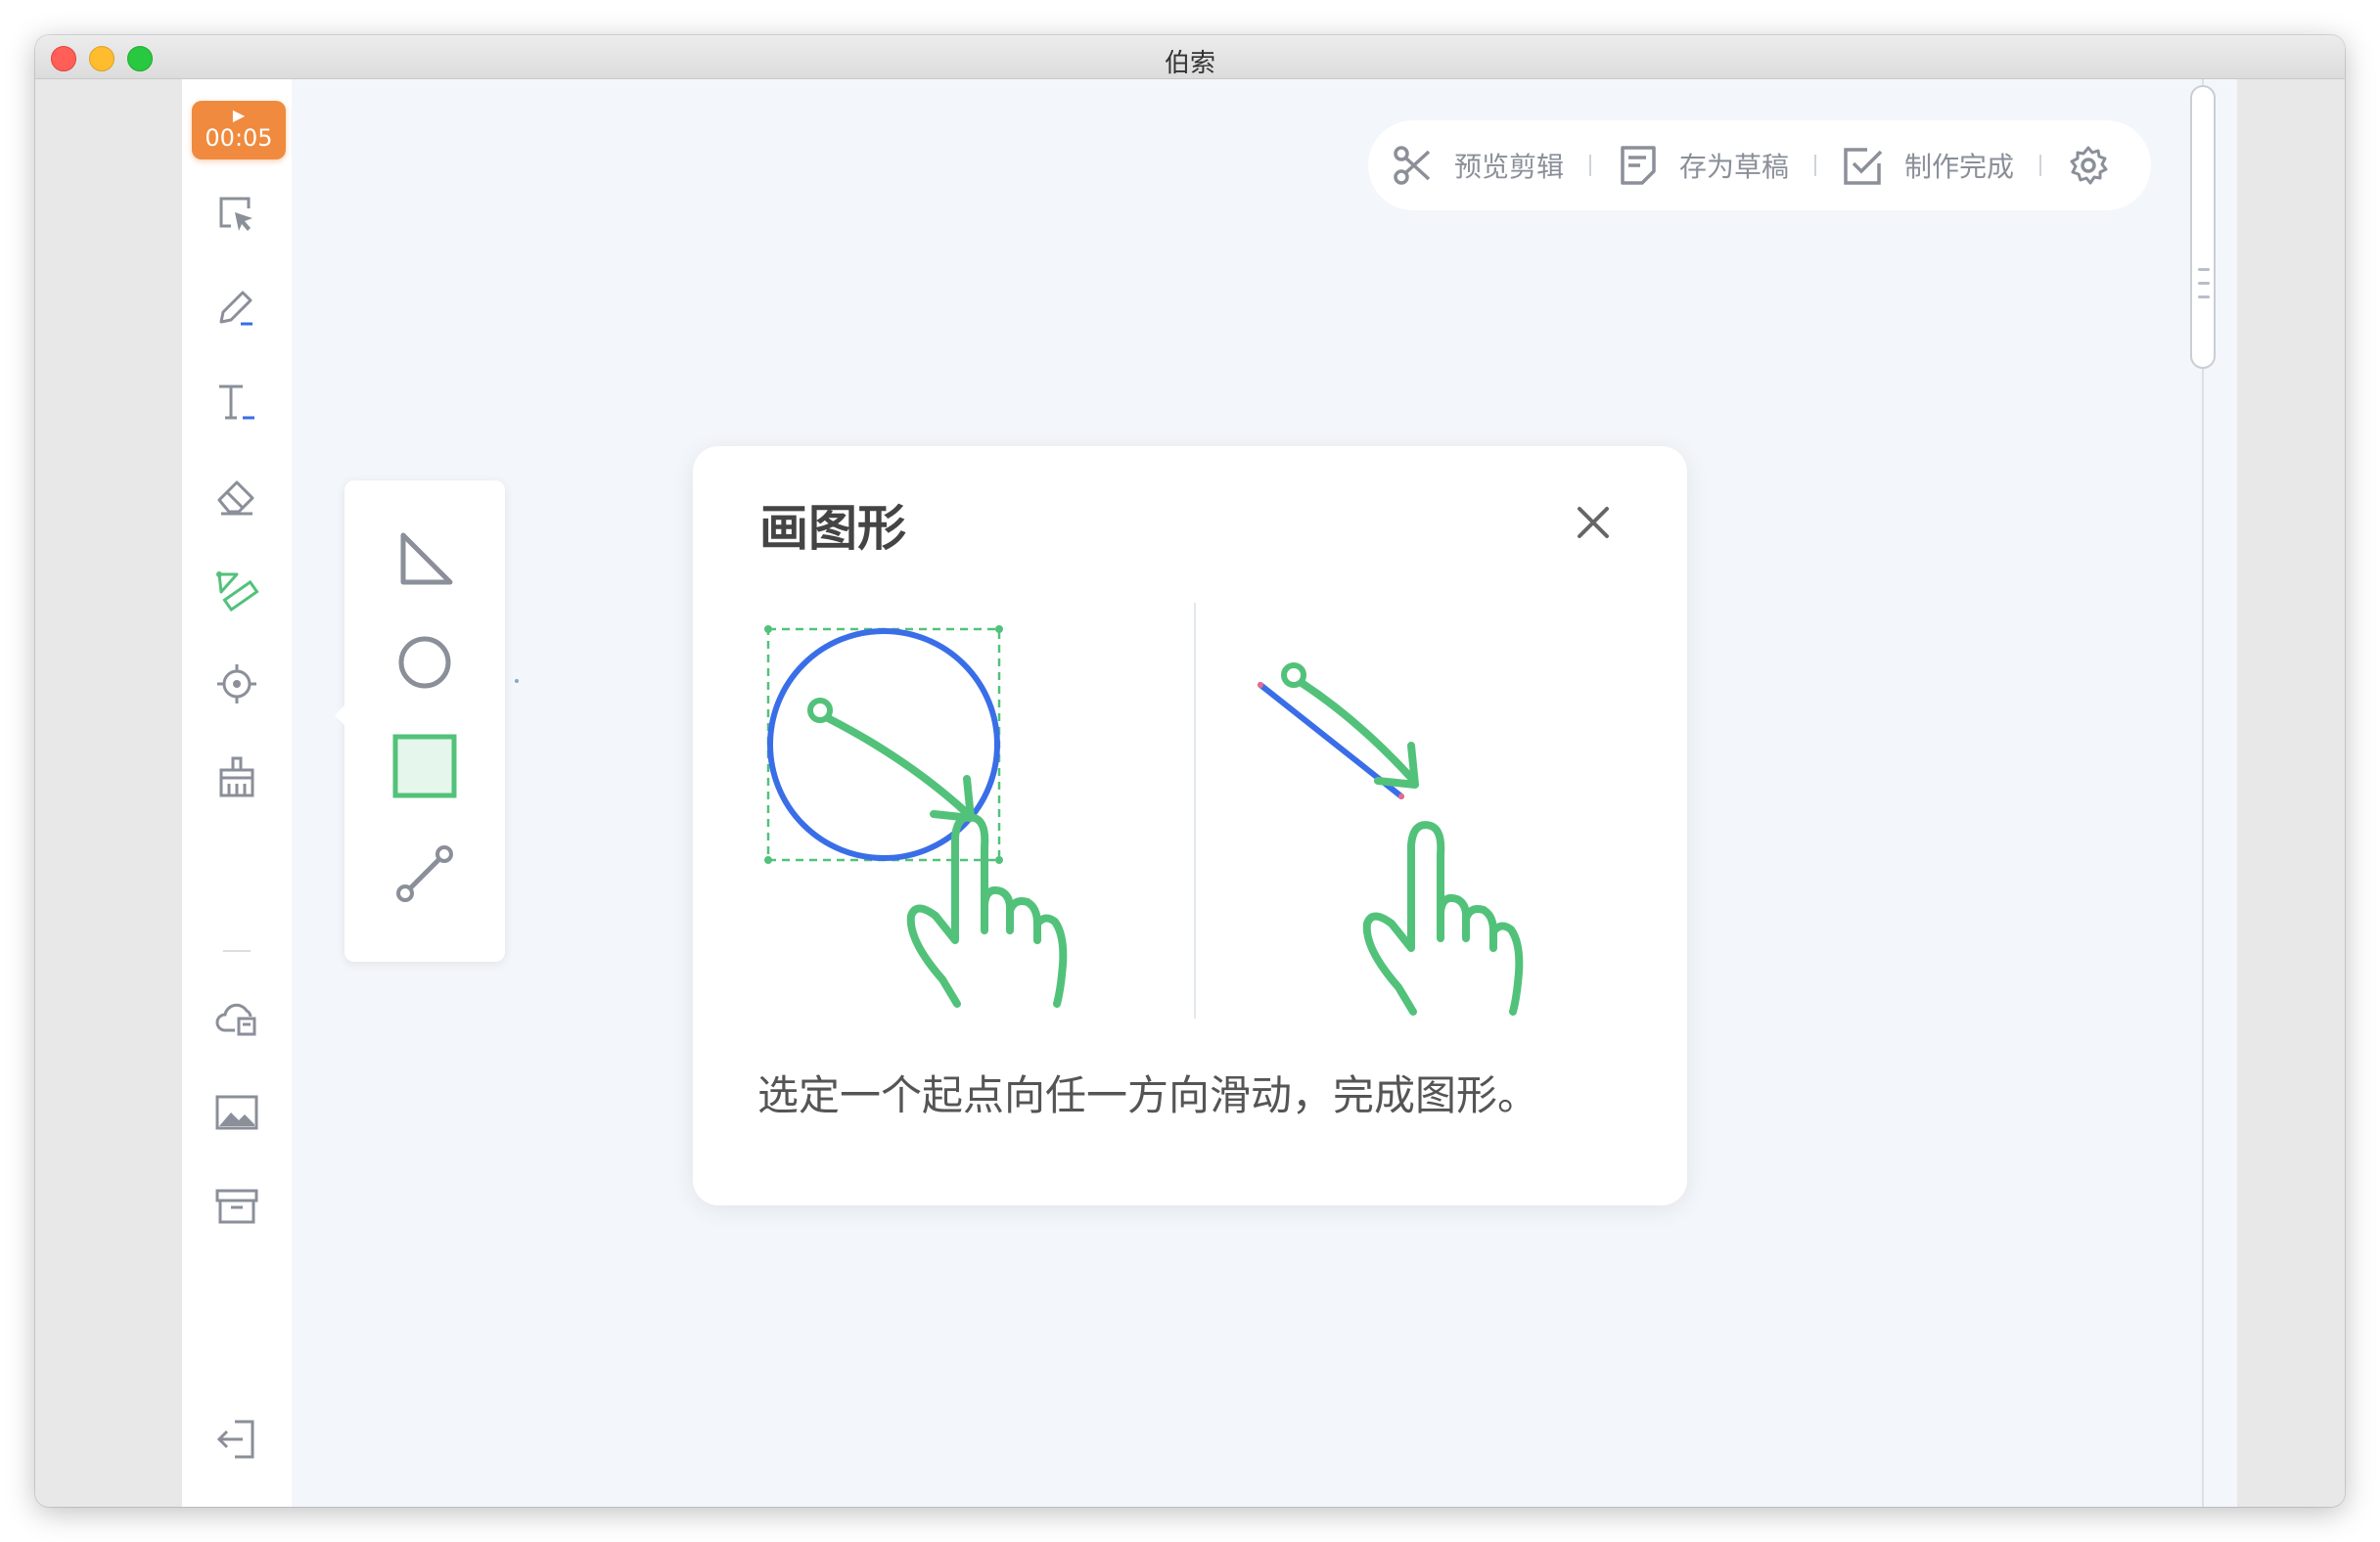 Image resolution: width=2380 pixels, height=1542 pixels. I want to click on canvas-dot, so click(517, 681).